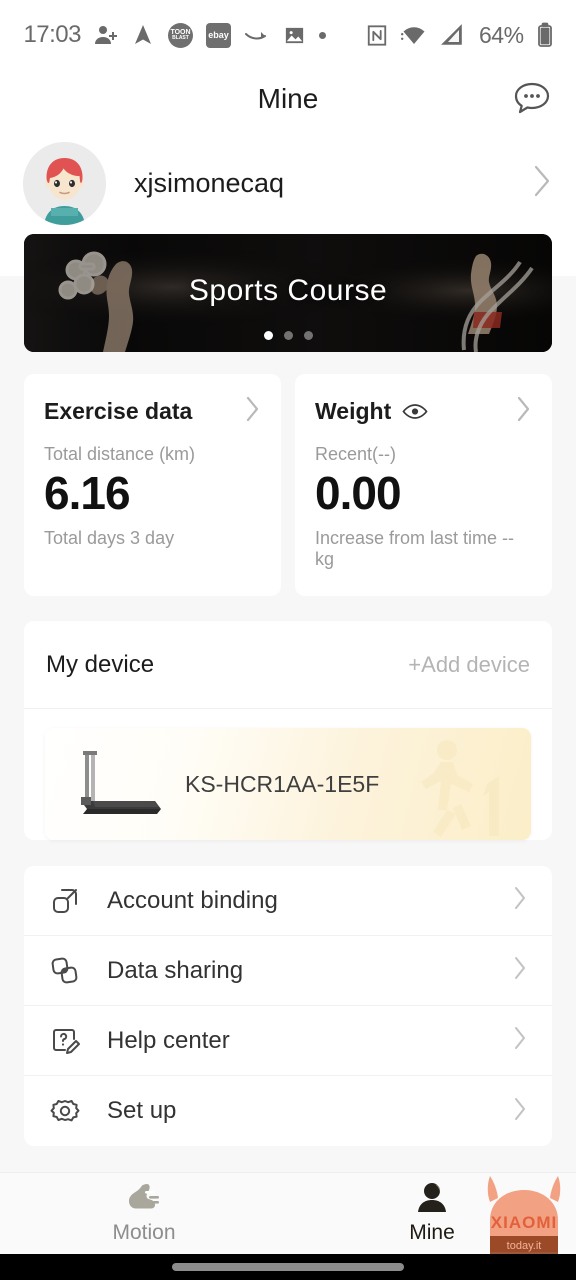 Image resolution: width=576 pixels, height=1280 pixels. Describe the element at coordinates (452, 35) in the screenshot. I see `signal-icon` at that location.